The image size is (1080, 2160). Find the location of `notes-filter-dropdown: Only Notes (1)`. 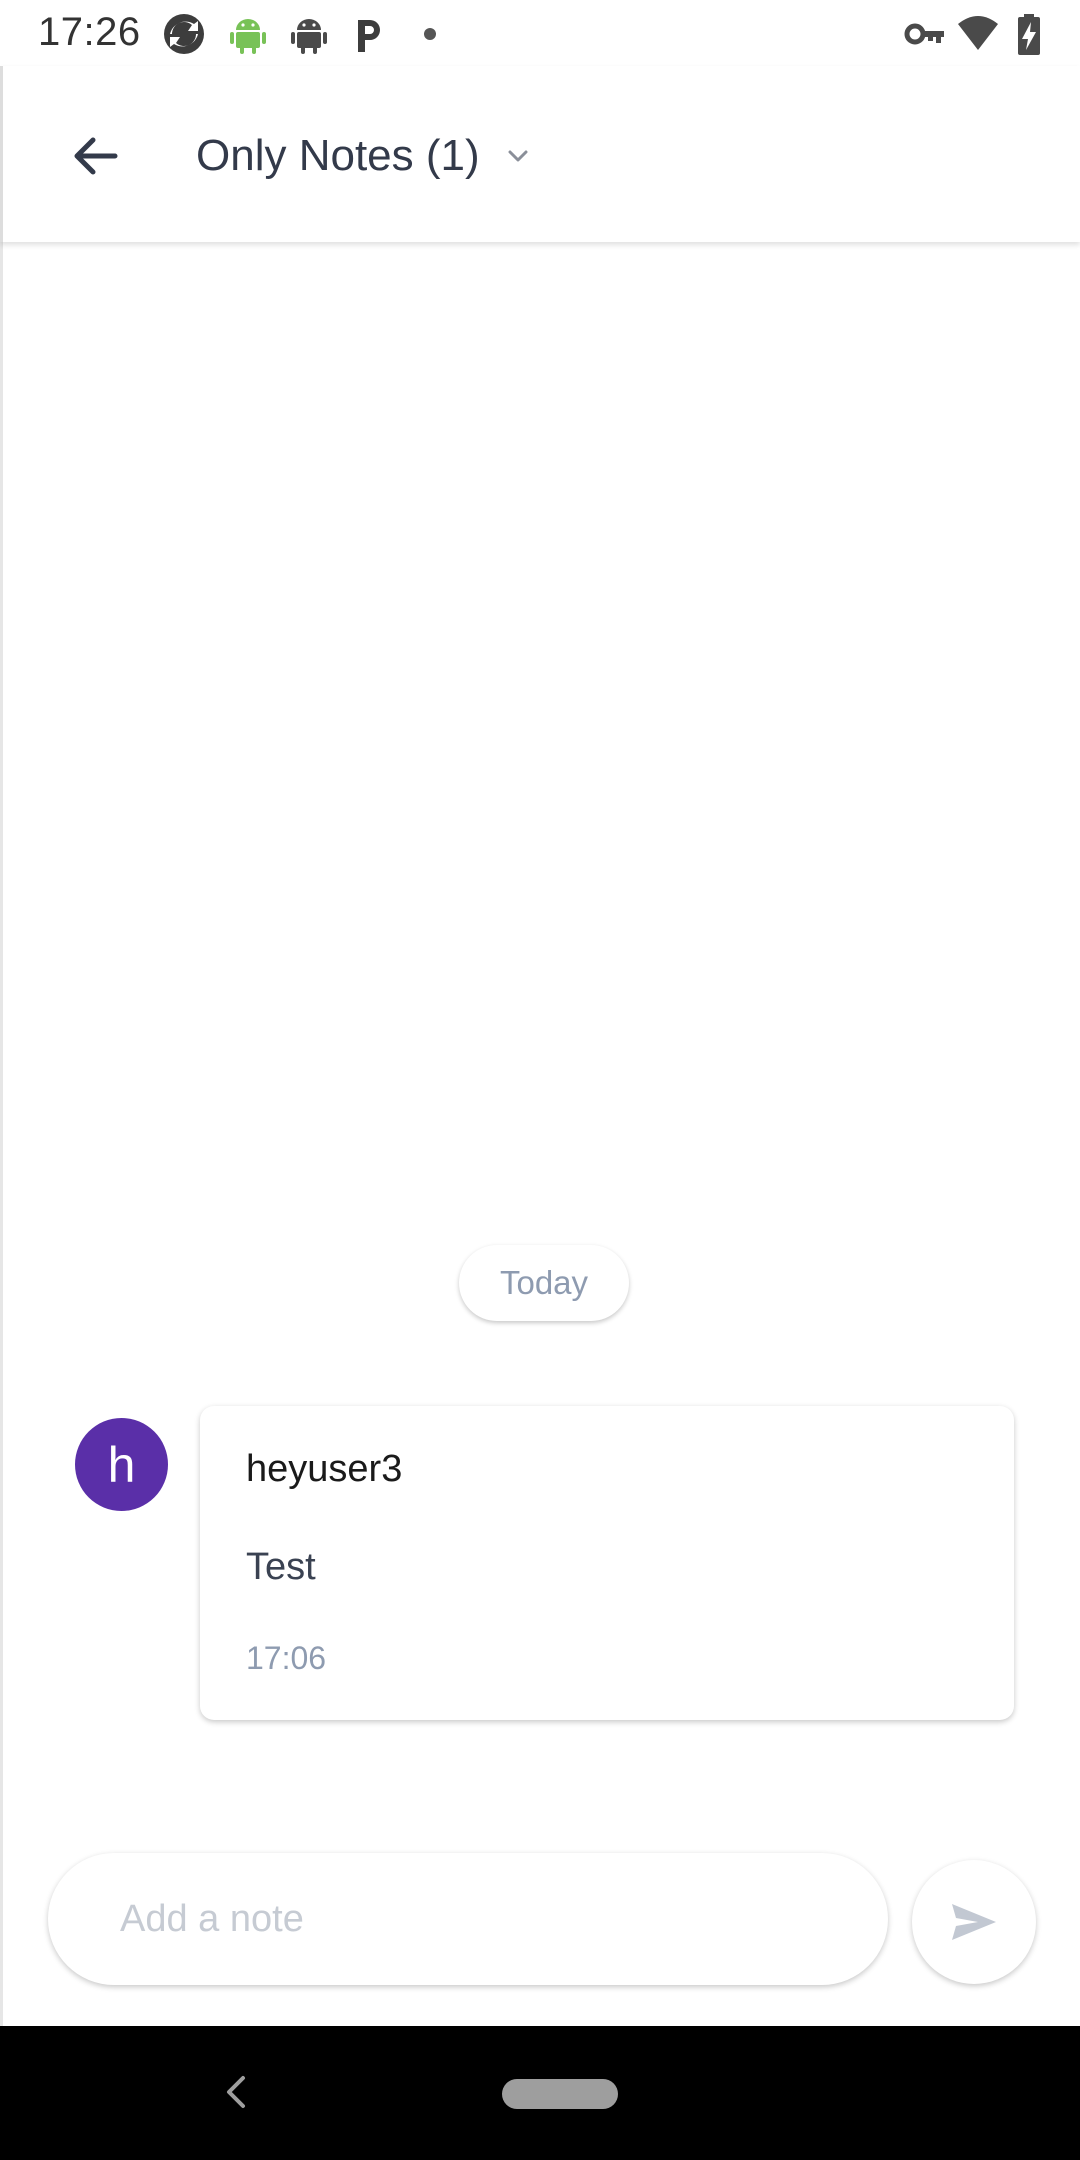

notes-filter-dropdown: Only Notes (1) is located at coordinates (364, 156).